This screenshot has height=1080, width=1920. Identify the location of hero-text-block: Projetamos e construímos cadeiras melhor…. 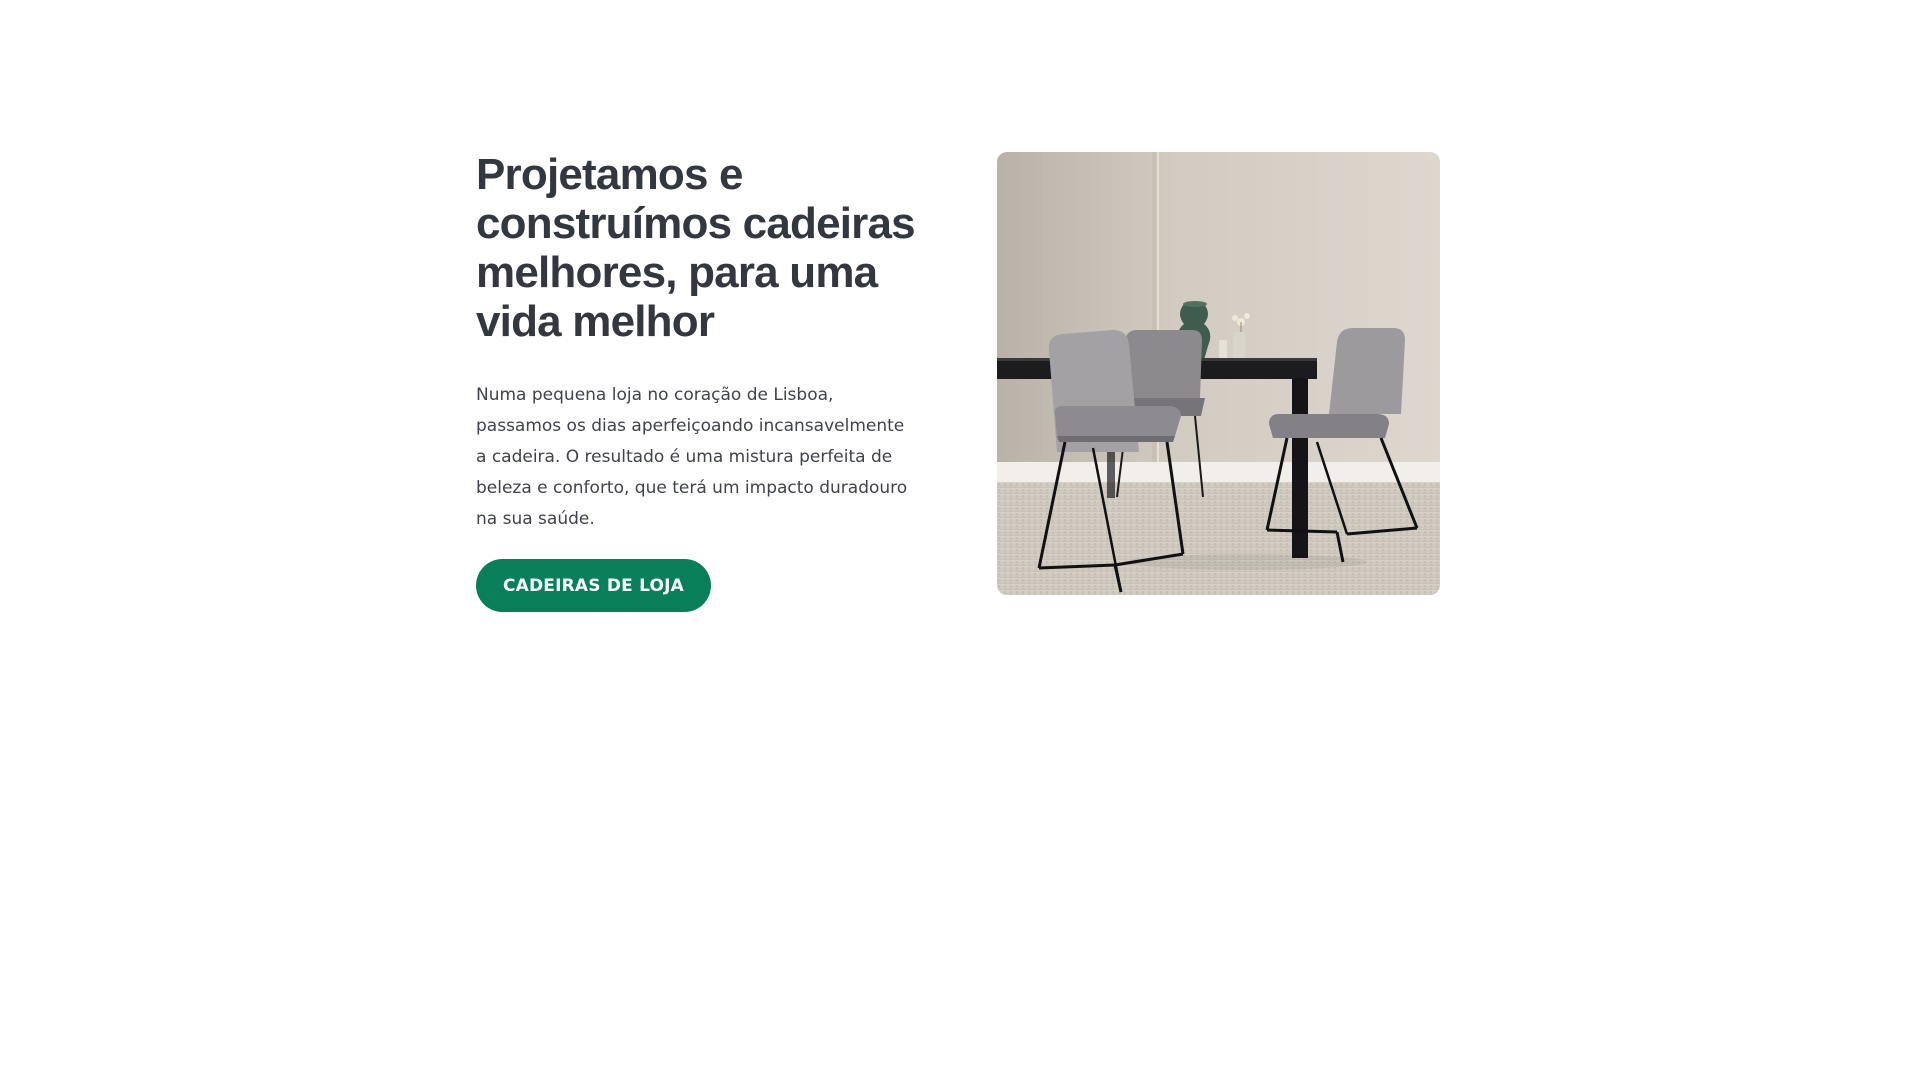
(701, 381).